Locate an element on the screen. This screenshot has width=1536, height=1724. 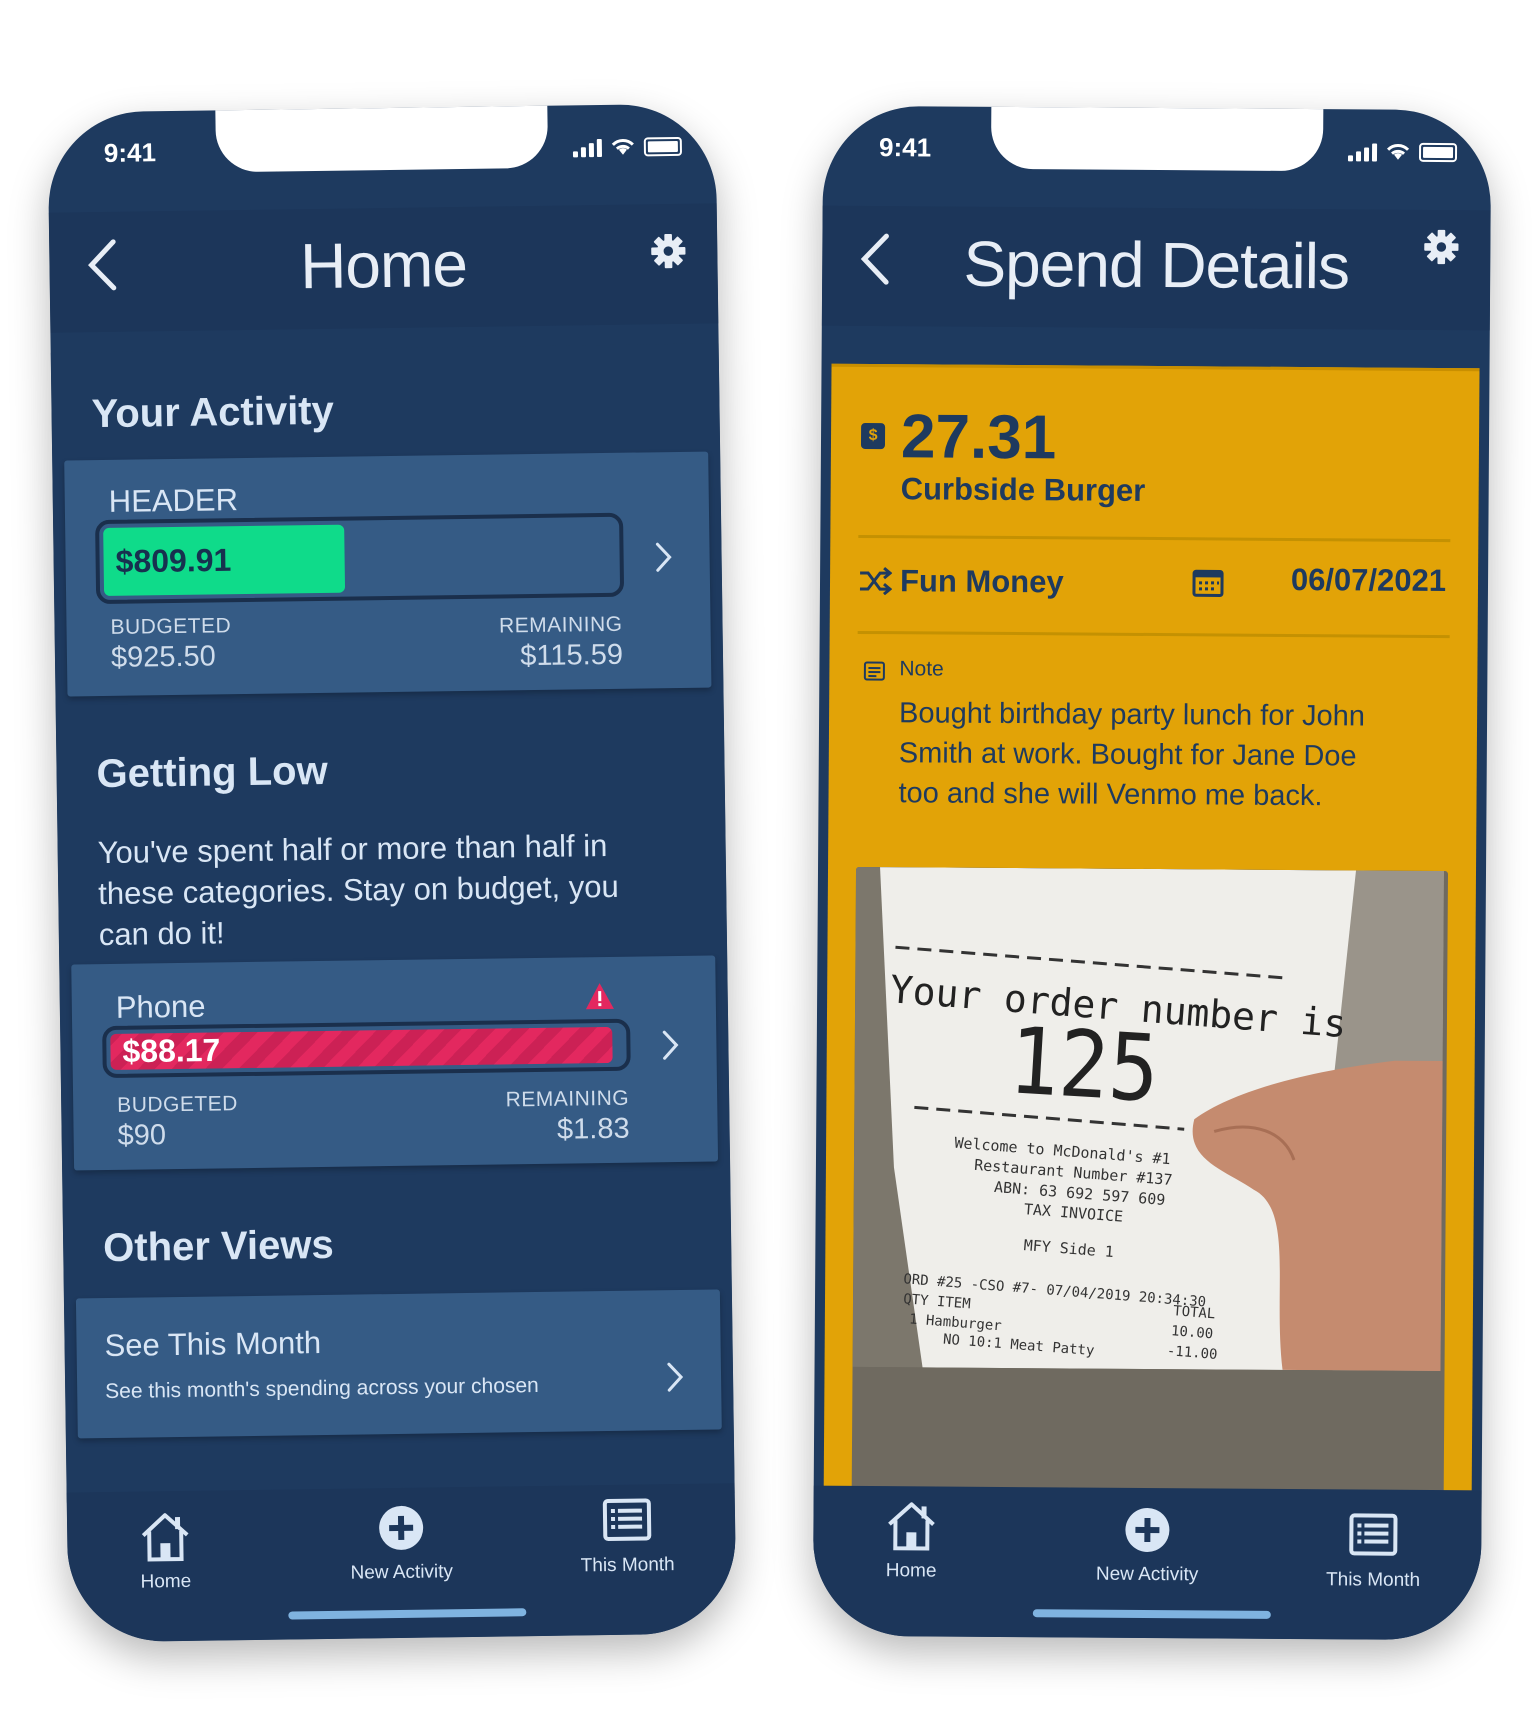
nav-header: Spend Details is located at coordinates (1156, 268).